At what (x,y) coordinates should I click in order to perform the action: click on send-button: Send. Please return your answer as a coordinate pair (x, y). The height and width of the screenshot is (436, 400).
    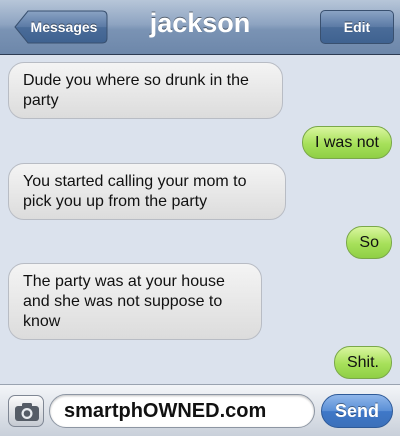
    Looking at the image, I should click on (357, 411).